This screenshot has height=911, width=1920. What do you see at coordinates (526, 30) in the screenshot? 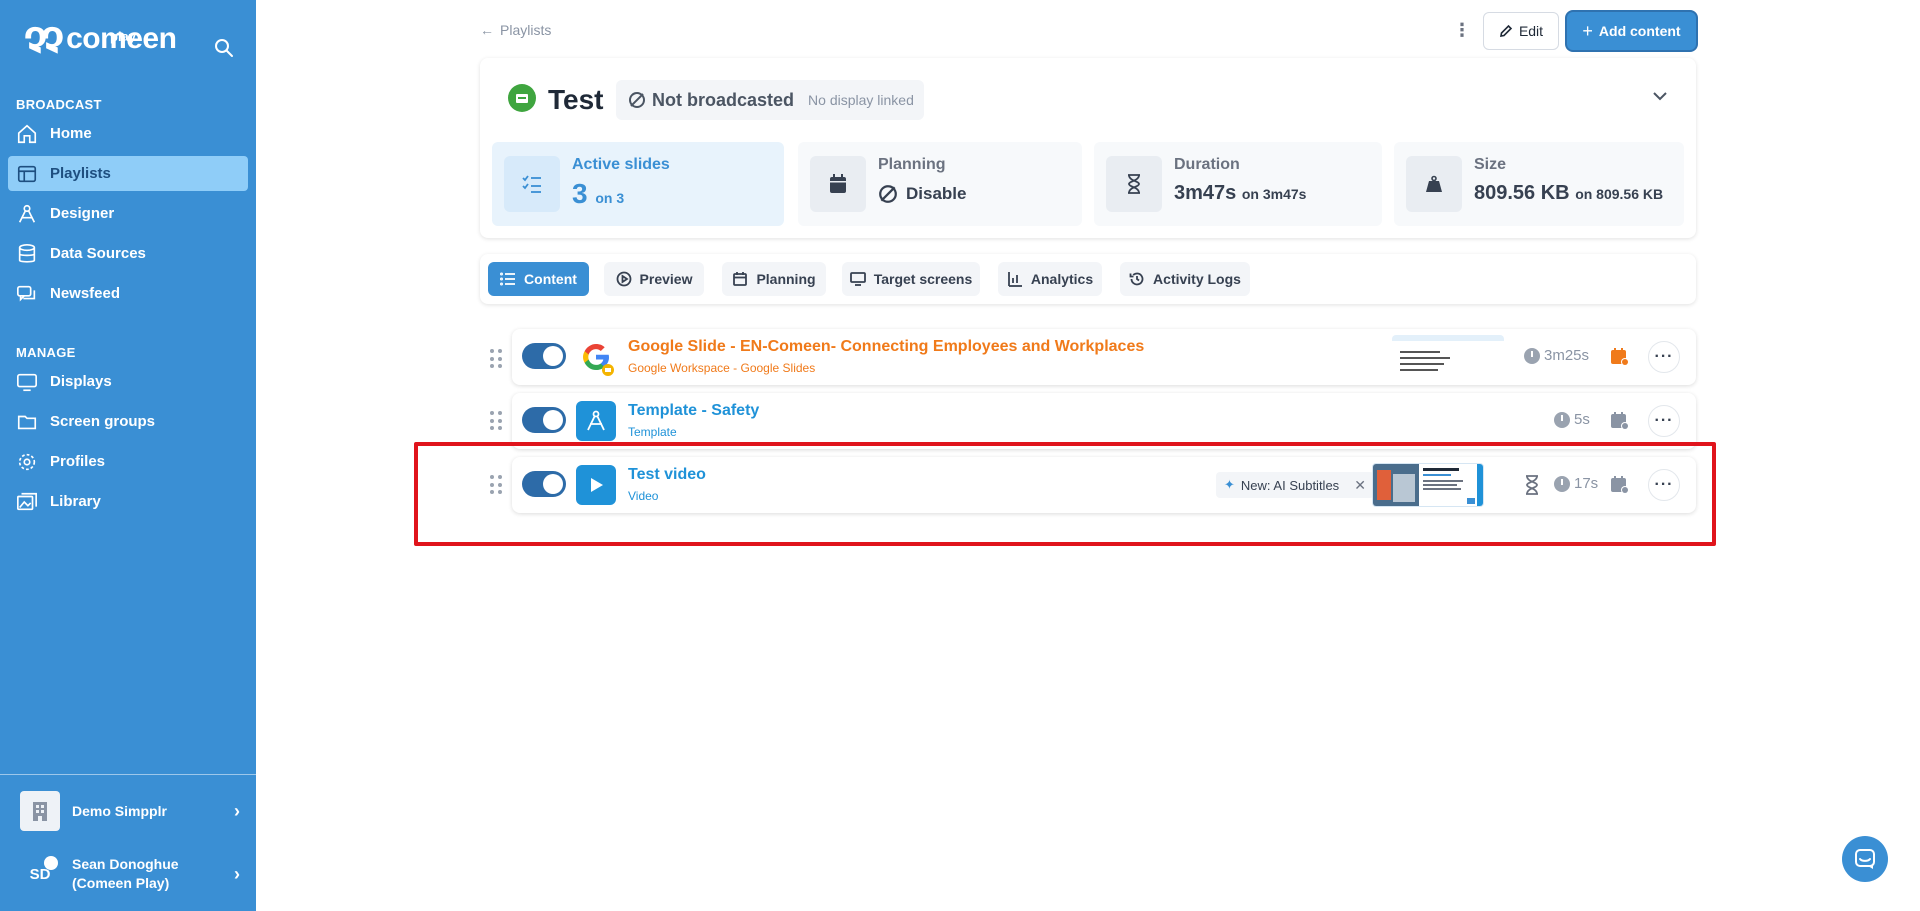
I see `back-link-label: Playlists` at bounding box center [526, 30].